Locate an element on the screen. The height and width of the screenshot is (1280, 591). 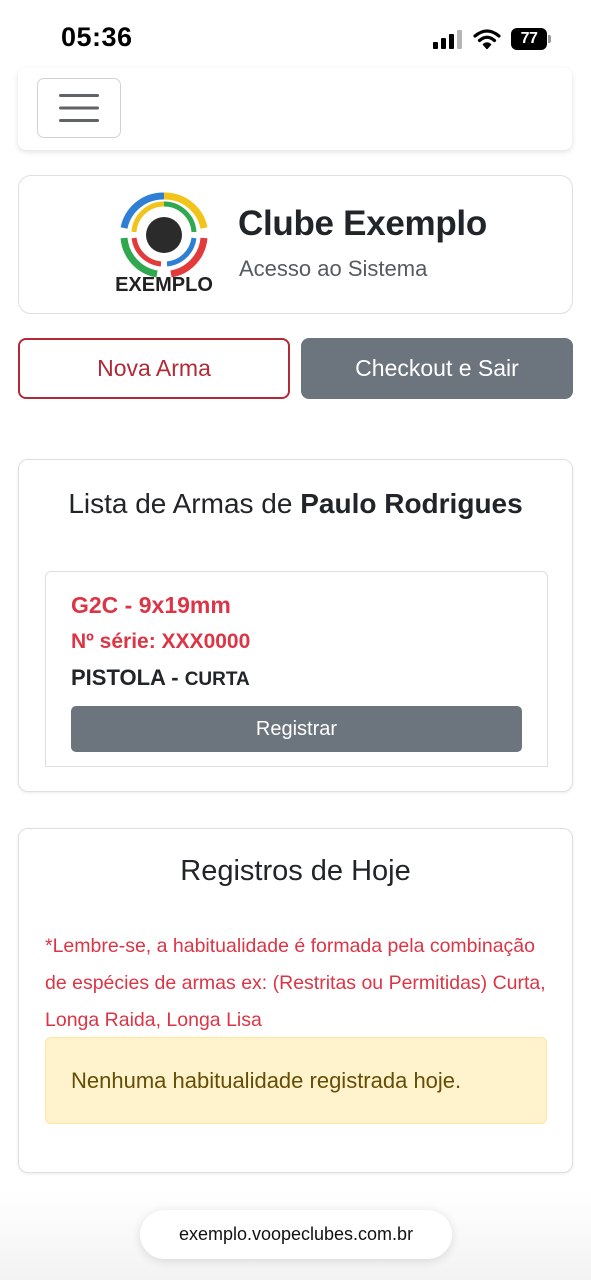
new-weapon-button: Nova Arma is located at coordinates (154, 368).